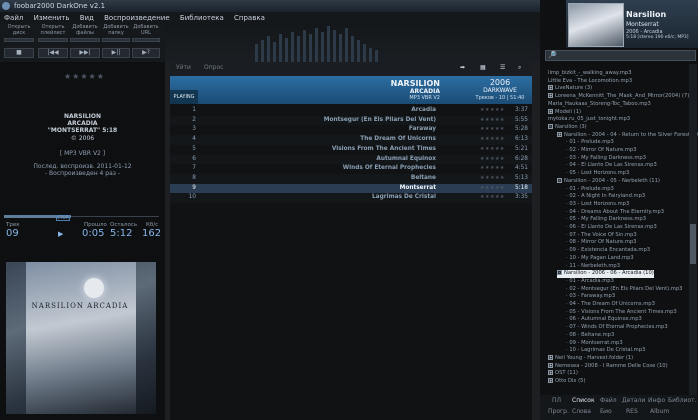 This screenshot has width=698, height=420. What do you see at coordinates (566, 382) in the screenshot?
I see `library-tree-item: + Otto Dix (5)` at bounding box center [566, 382].